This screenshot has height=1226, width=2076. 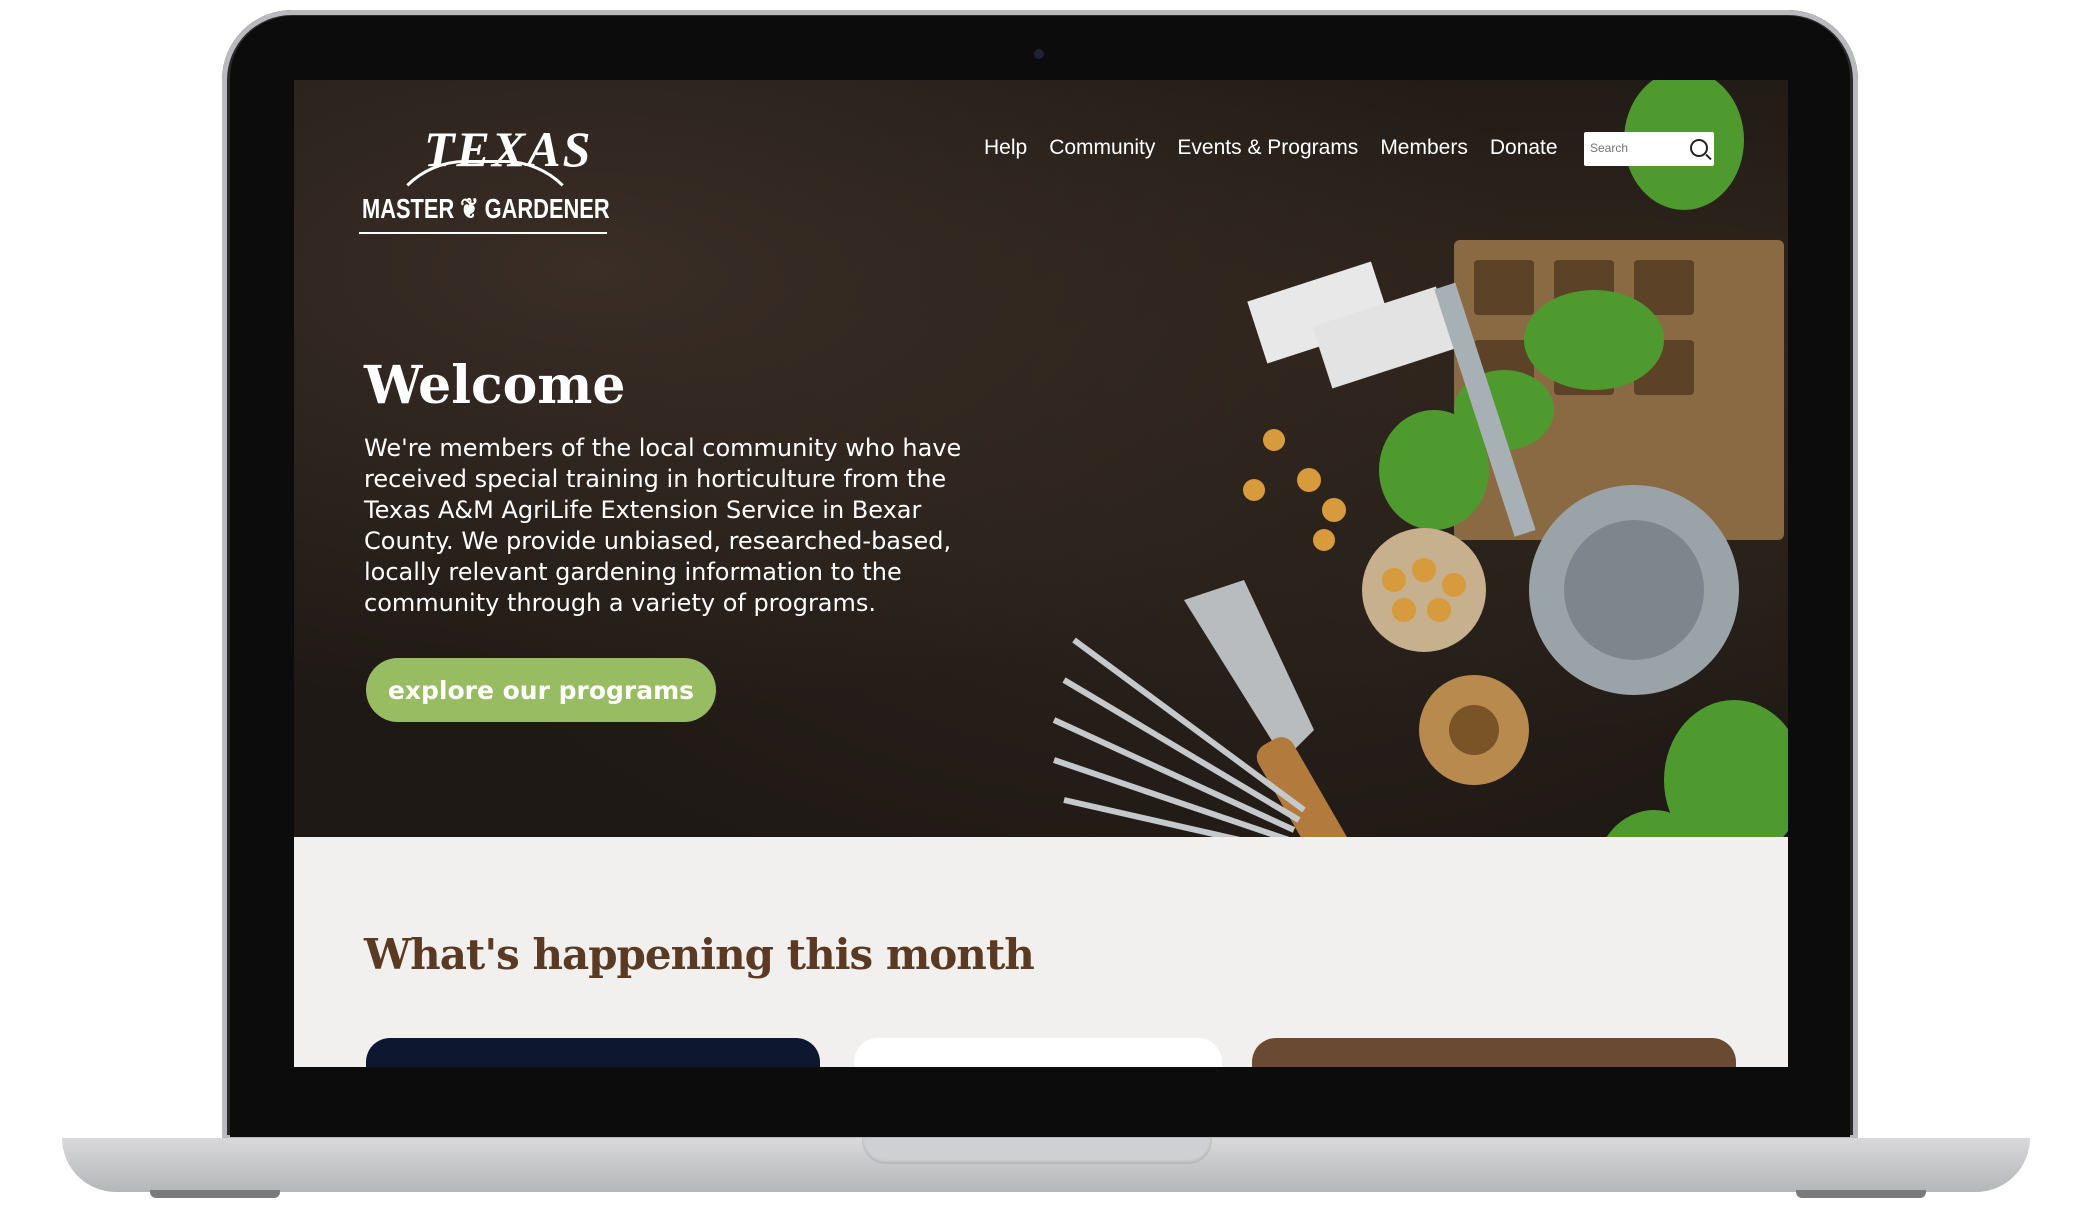 What do you see at coordinates (486, 208) in the screenshot?
I see `logo-subtitle: MASTER ❦ GARDENER` at bounding box center [486, 208].